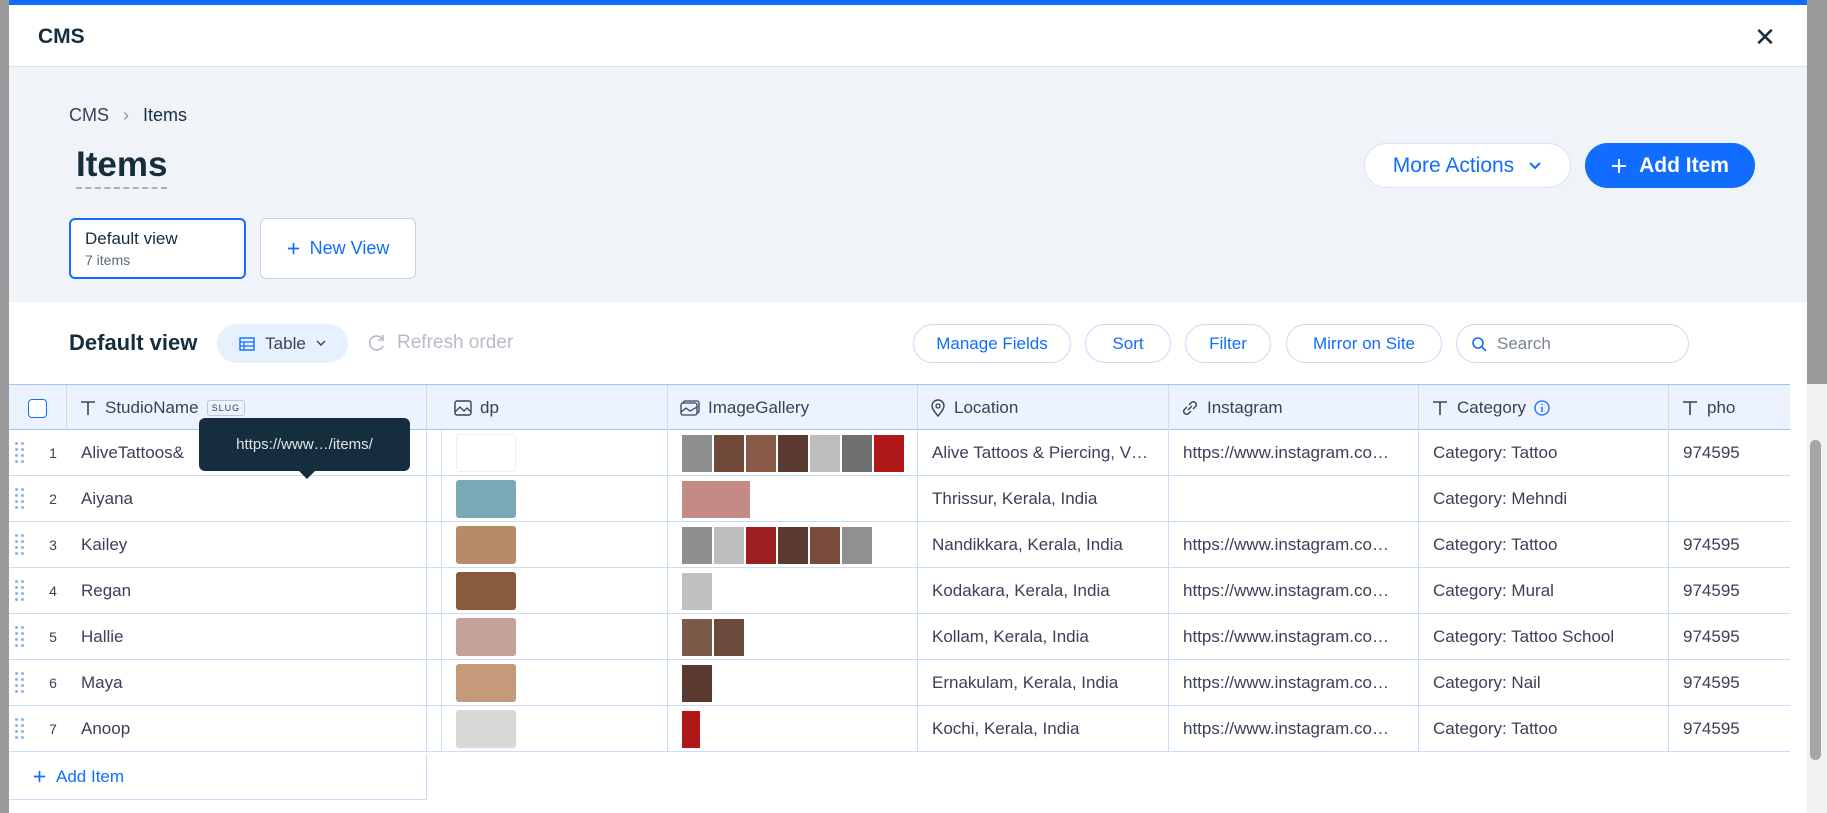 The image size is (1827, 813). I want to click on location-cell: Kollam, Kerala, India, so click(1043, 637).